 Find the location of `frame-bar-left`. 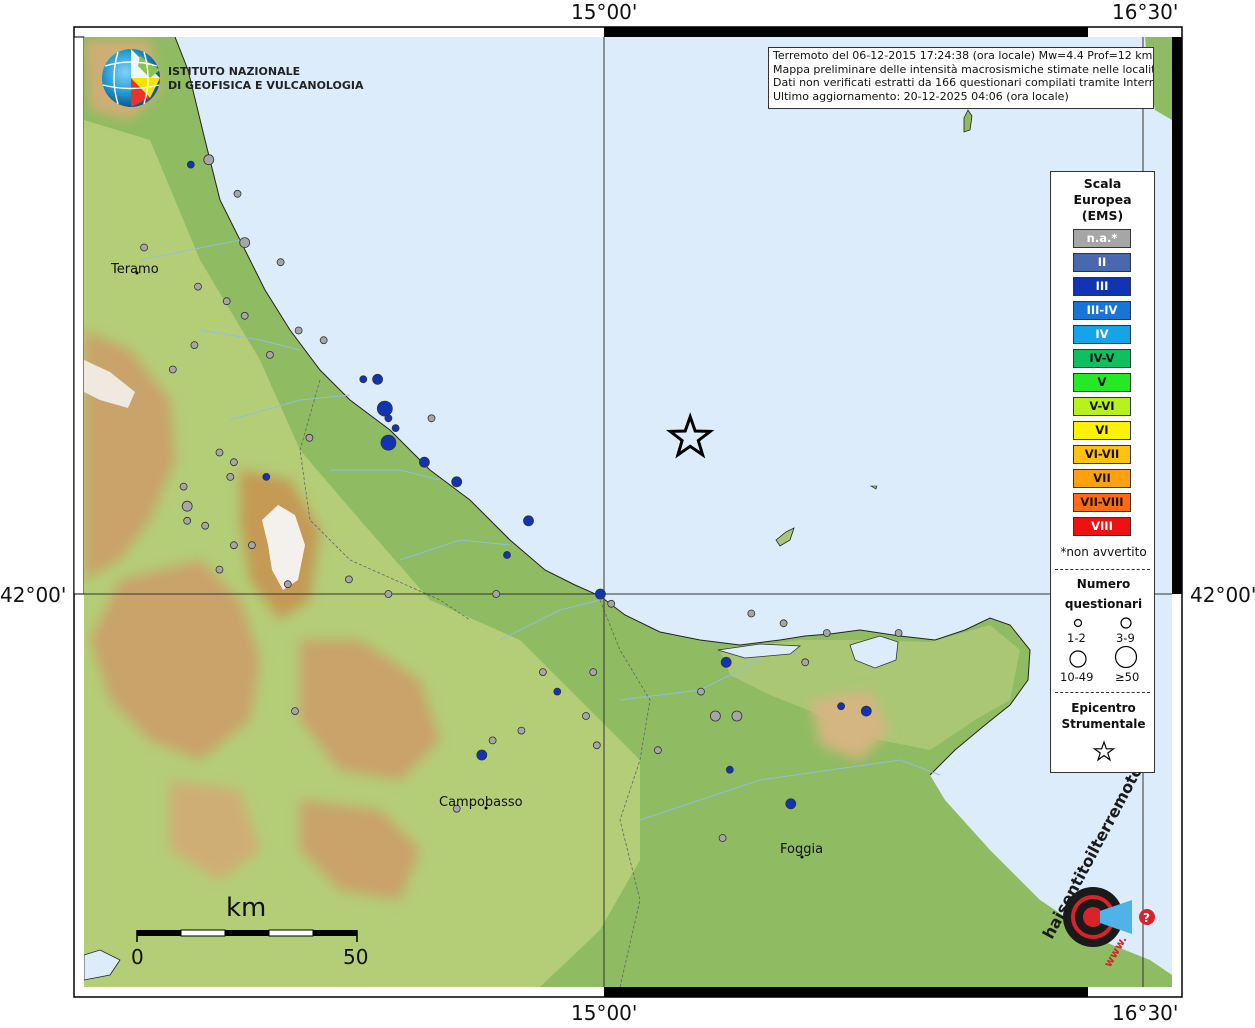

frame-bar-left is located at coordinates (79, 315).